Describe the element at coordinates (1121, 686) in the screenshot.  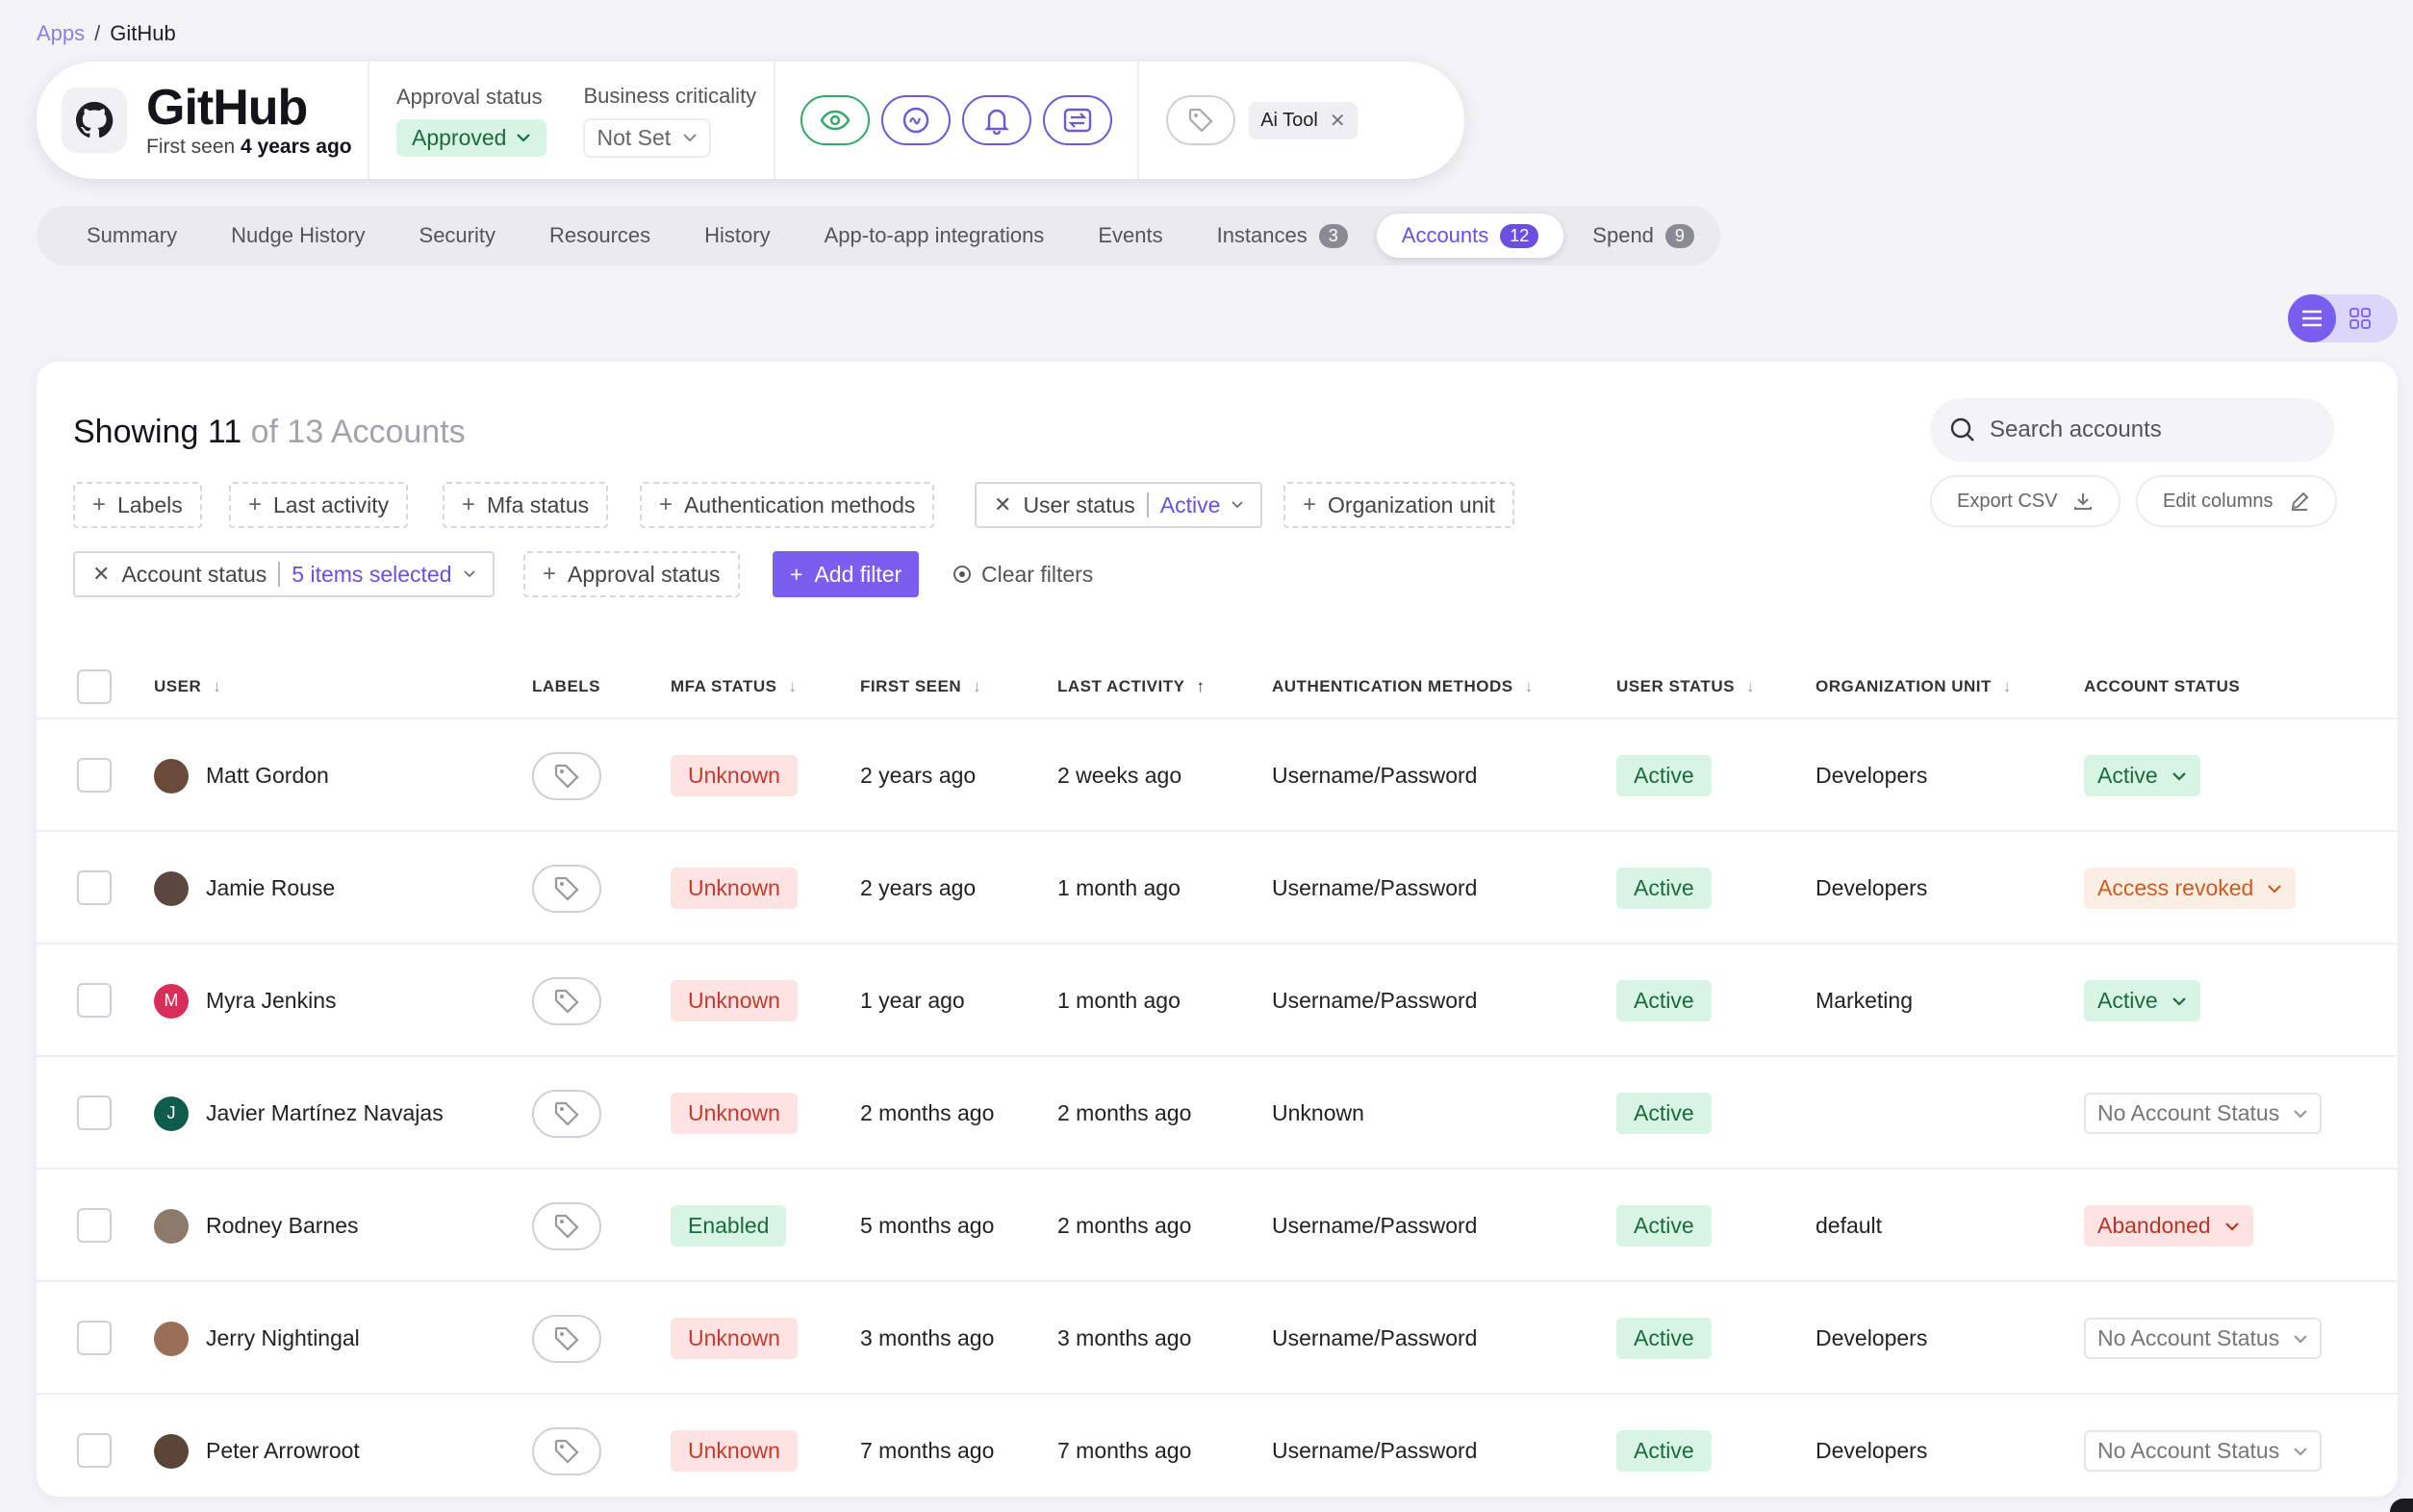
I see `column-label: LAST ACTIVITY` at that location.